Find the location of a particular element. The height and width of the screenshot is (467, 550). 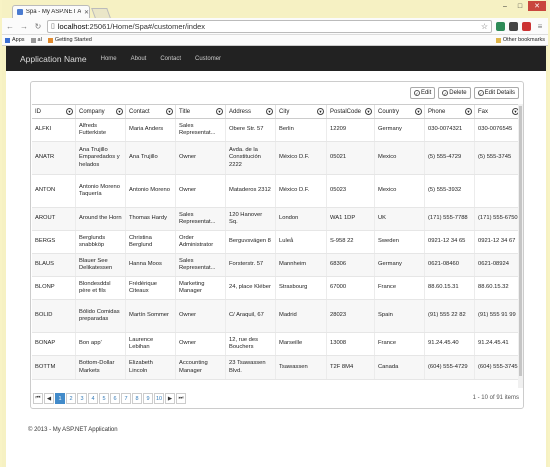

page-number-button: 8 is located at coordinates (137, 398).